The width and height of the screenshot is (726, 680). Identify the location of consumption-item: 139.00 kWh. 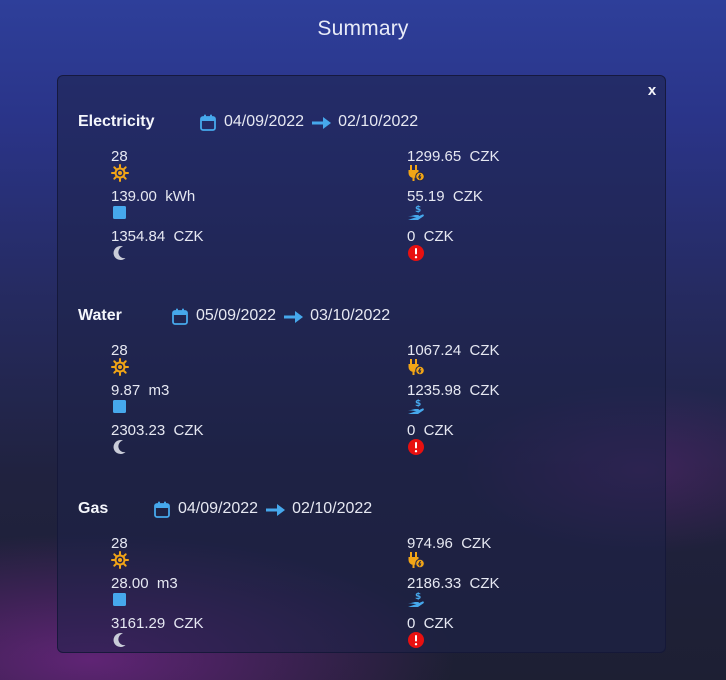
(141, 203).